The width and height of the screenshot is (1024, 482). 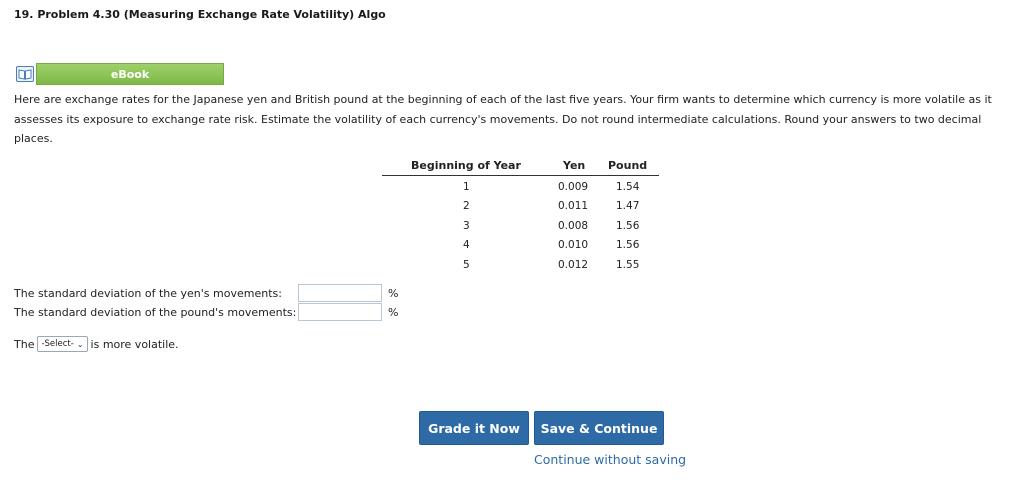 I want to click on continue-without-saving-link: Continue without saving, so click(x=610, y=459).